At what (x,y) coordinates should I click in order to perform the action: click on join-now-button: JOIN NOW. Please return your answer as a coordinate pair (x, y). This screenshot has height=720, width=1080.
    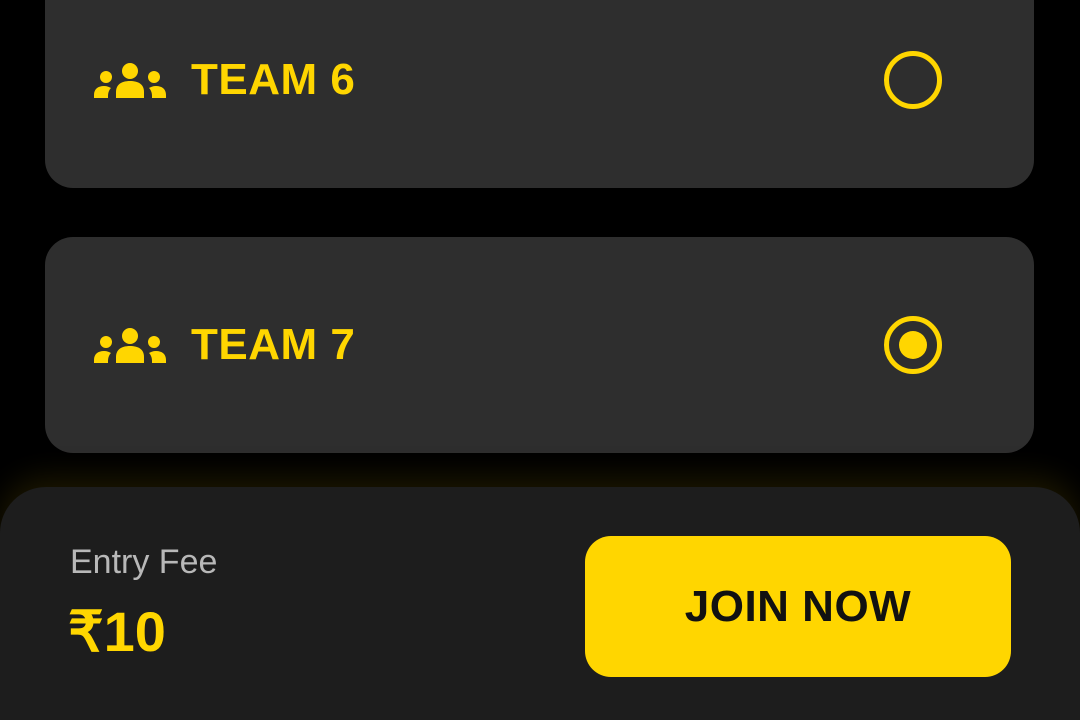
    Looking at the image, I should click on (798, 606).